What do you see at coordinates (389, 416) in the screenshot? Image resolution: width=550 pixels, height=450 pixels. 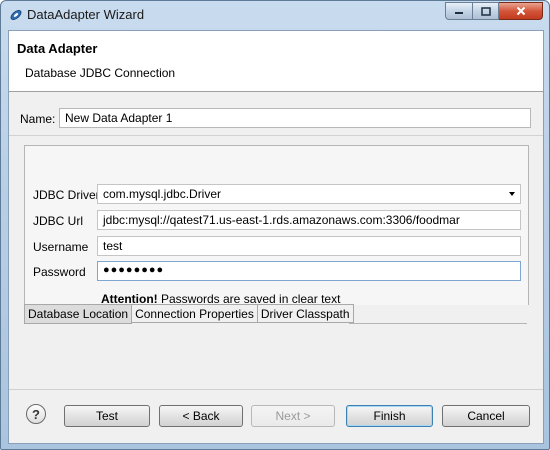 I see `finish-button: Finish` at bounding box center [389, 416].